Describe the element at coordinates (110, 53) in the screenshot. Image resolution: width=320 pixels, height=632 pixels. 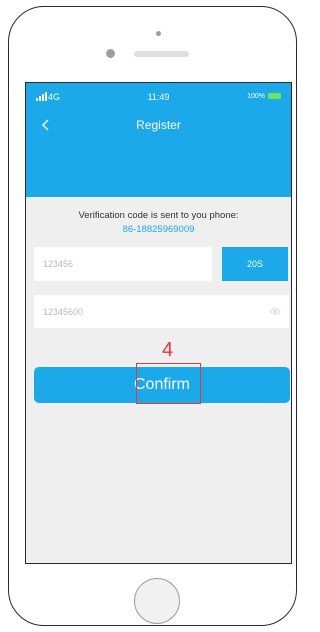
I see `front-camera` at that location.